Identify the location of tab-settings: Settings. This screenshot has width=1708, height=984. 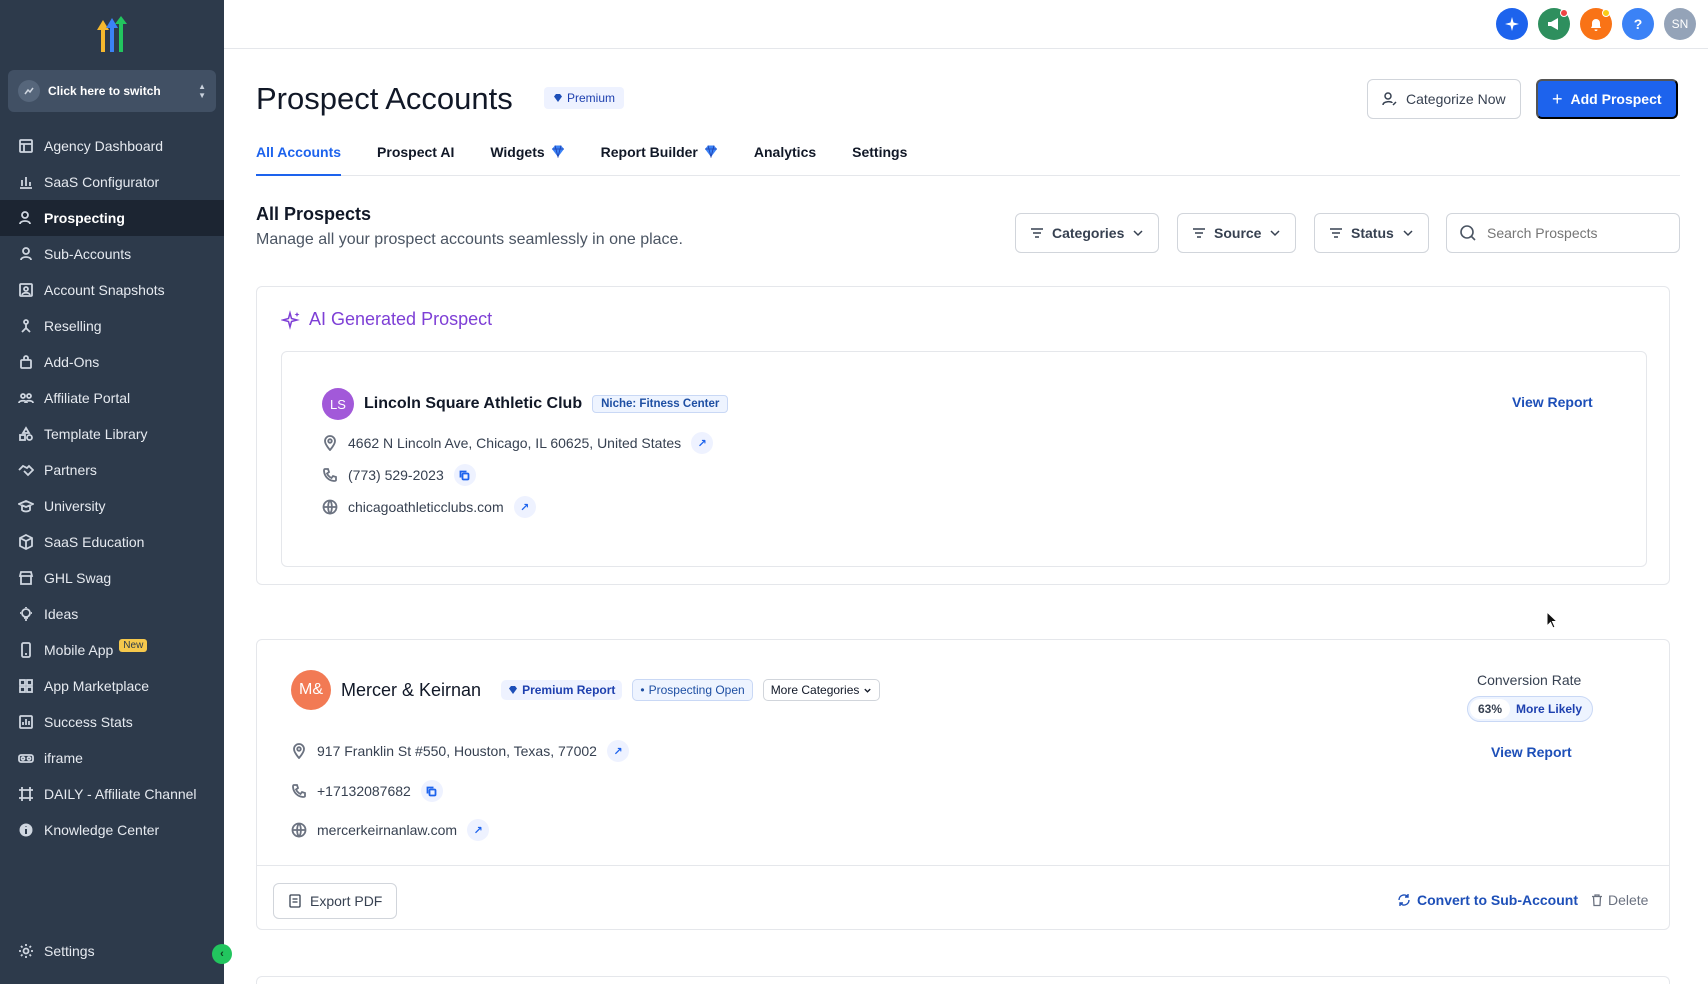
(879, 160).